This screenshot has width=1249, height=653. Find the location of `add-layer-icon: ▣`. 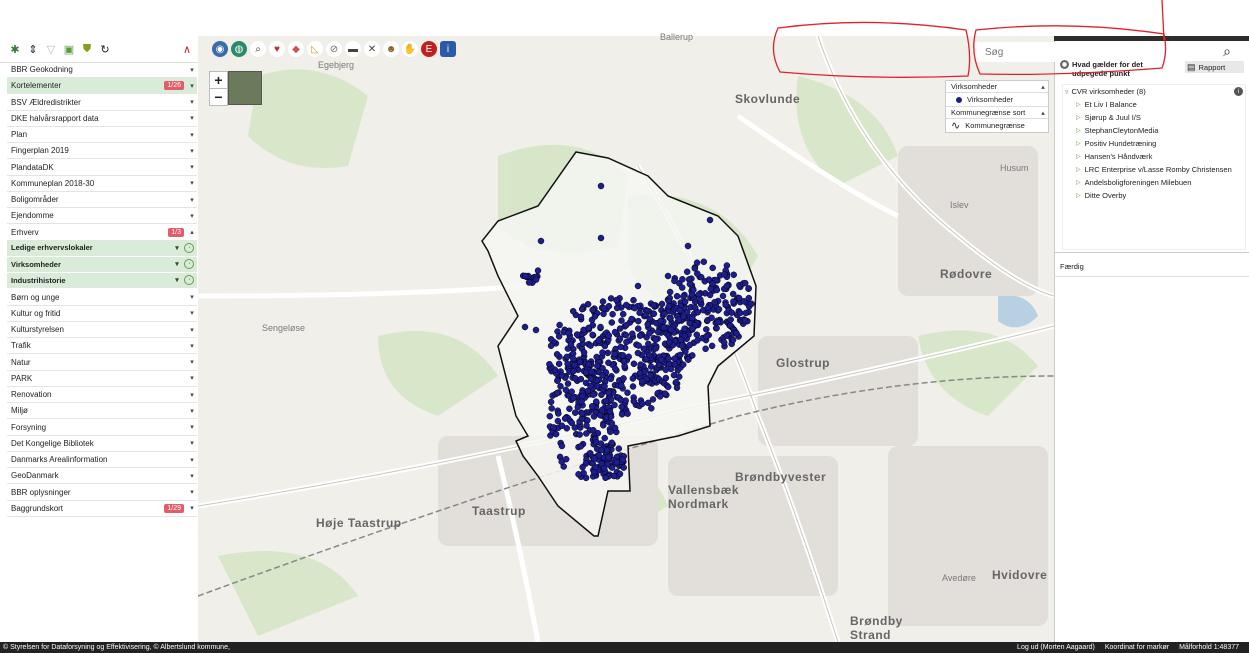

add-layer-icon: ▣ is located at coordinates (69, 49).